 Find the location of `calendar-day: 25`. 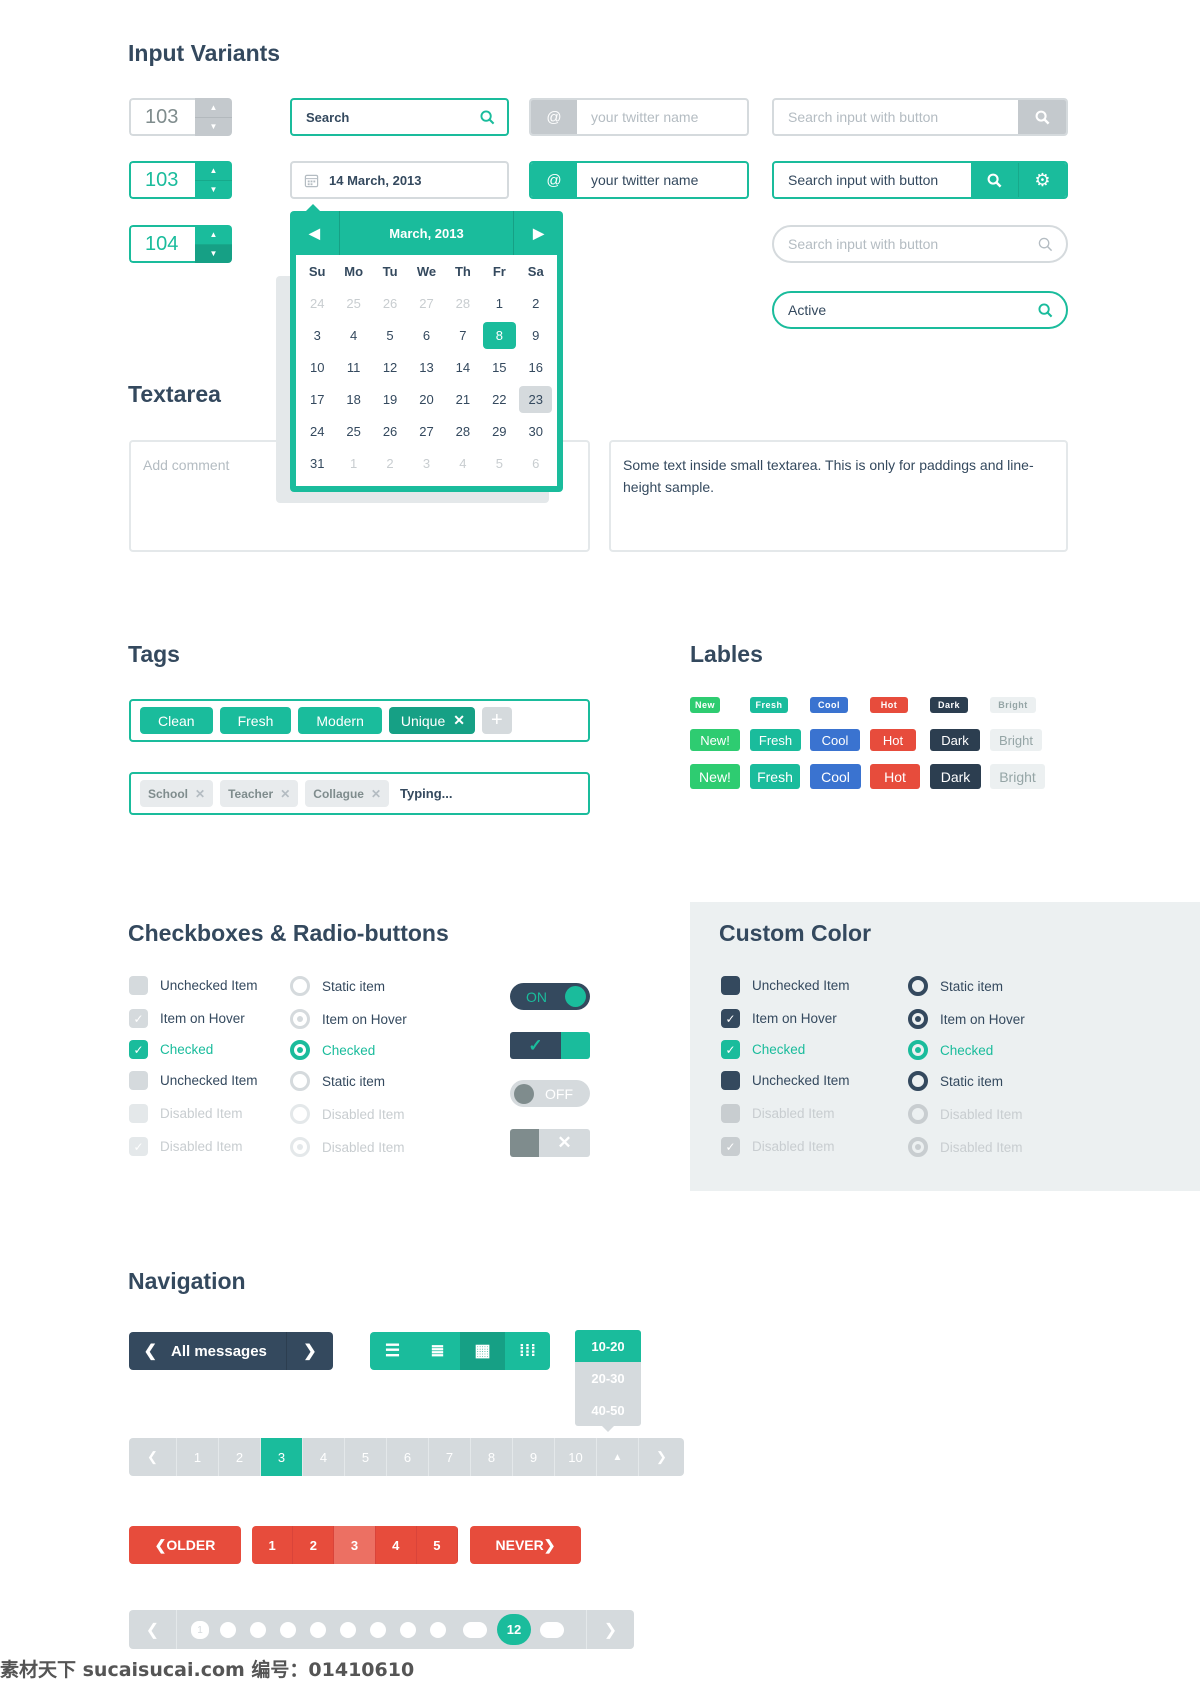

calendar-day: 25 is located at coordinates (353, 431).